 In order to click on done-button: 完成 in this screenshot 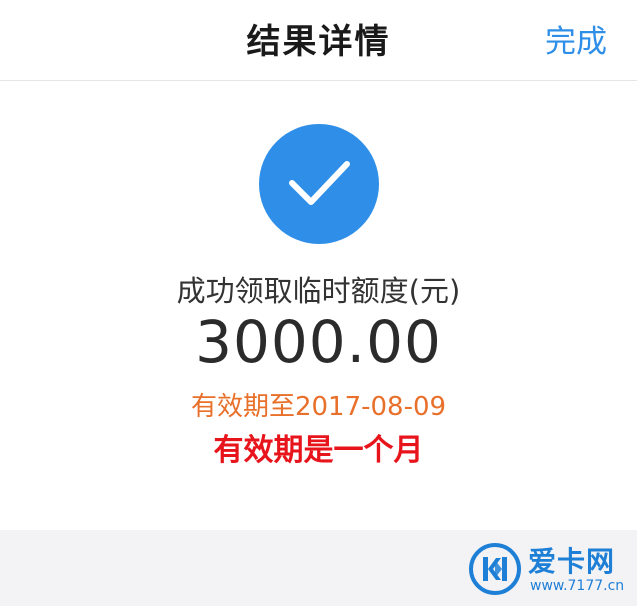, I will do `click(576, 38)`.